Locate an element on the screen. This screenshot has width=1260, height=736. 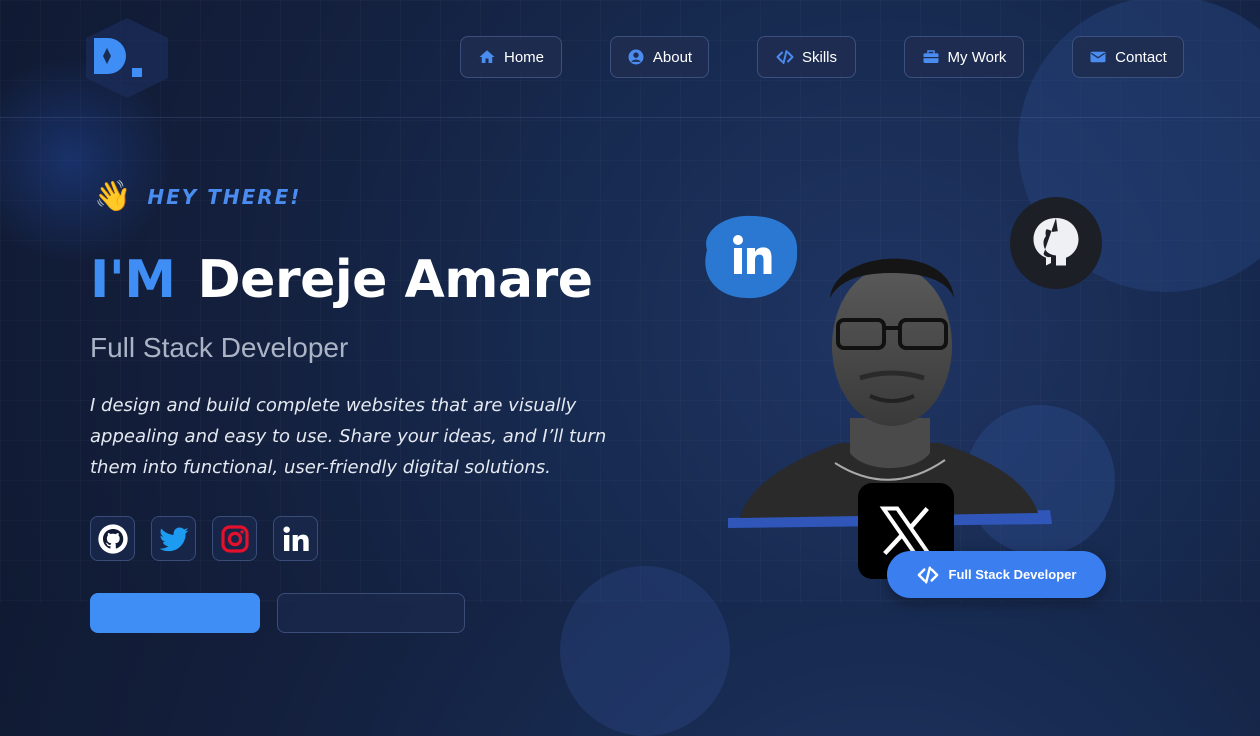
site-logo is located at coordinates (127, 58).